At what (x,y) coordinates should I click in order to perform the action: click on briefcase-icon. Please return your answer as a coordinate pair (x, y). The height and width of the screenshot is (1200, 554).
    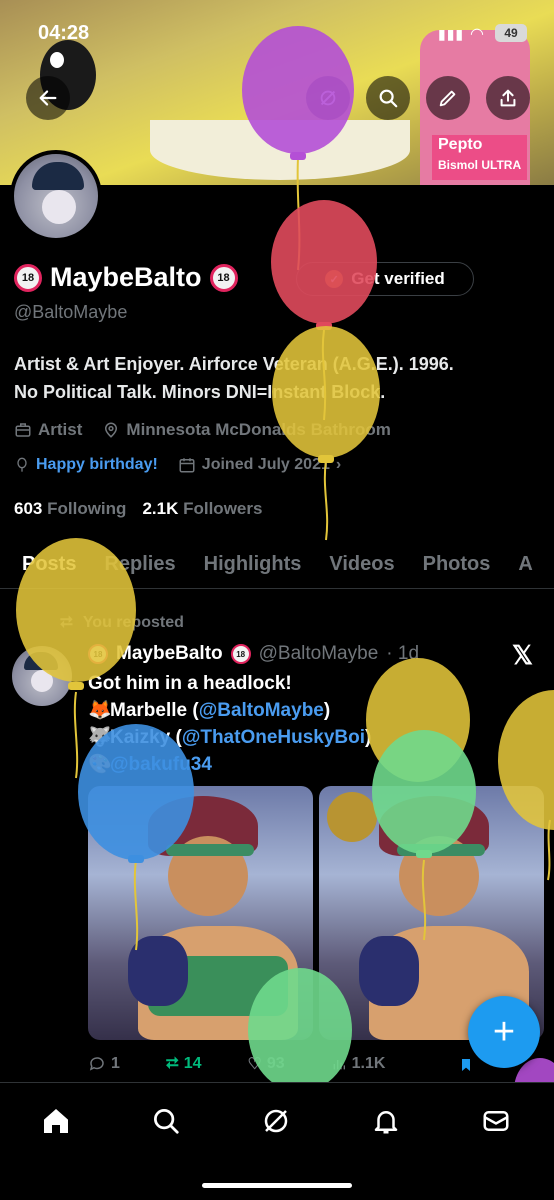
    Looking at the image, I should click on (23, 430).